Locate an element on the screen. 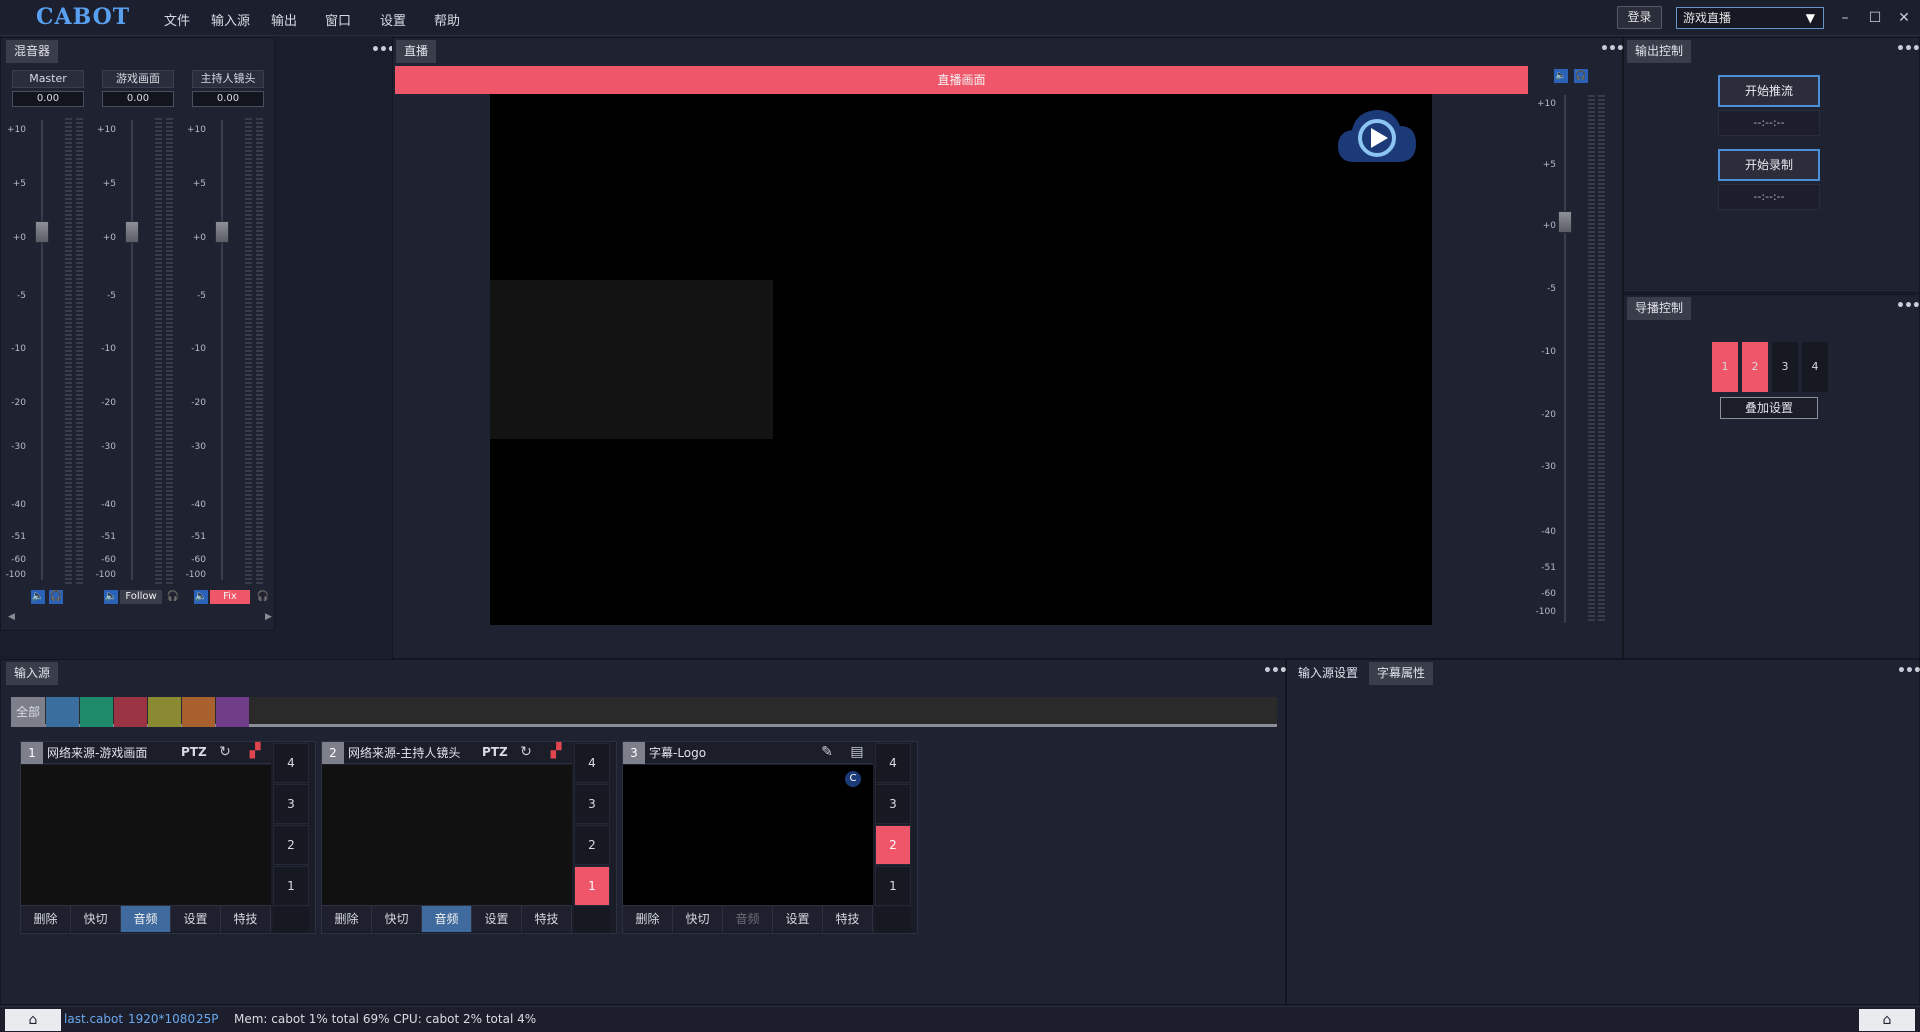 The image size is (1920, 1032). menu-file: 文件 is located at coordinates (177, 19).